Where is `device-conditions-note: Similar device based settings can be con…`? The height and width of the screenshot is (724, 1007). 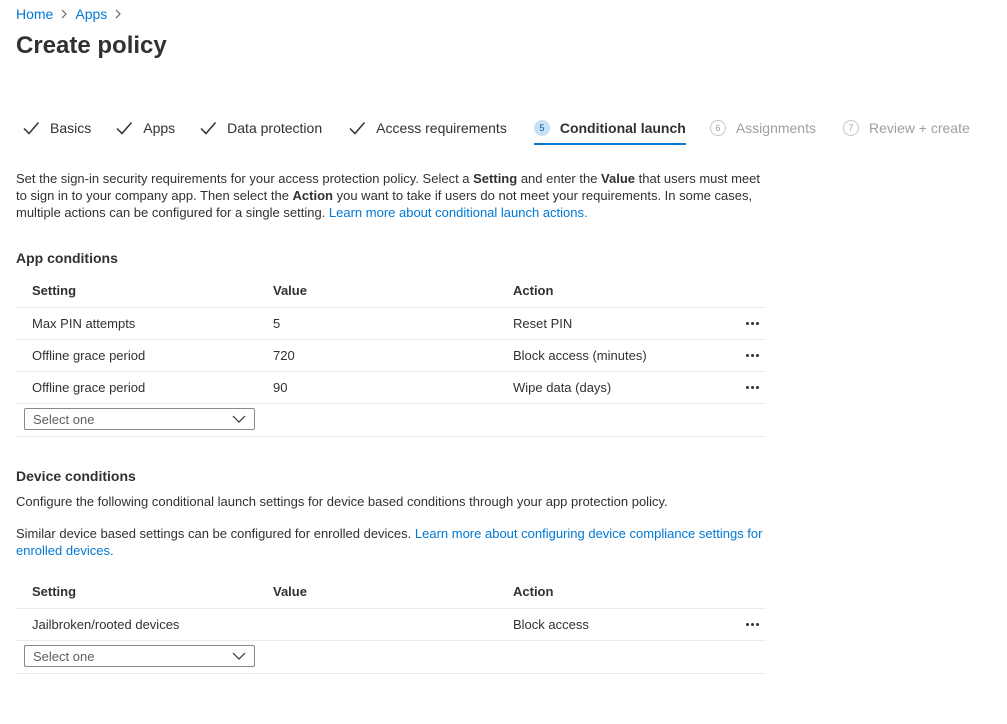
device-conditions-note: Similar device based settings can be con… is located at coordinates (389, 542).